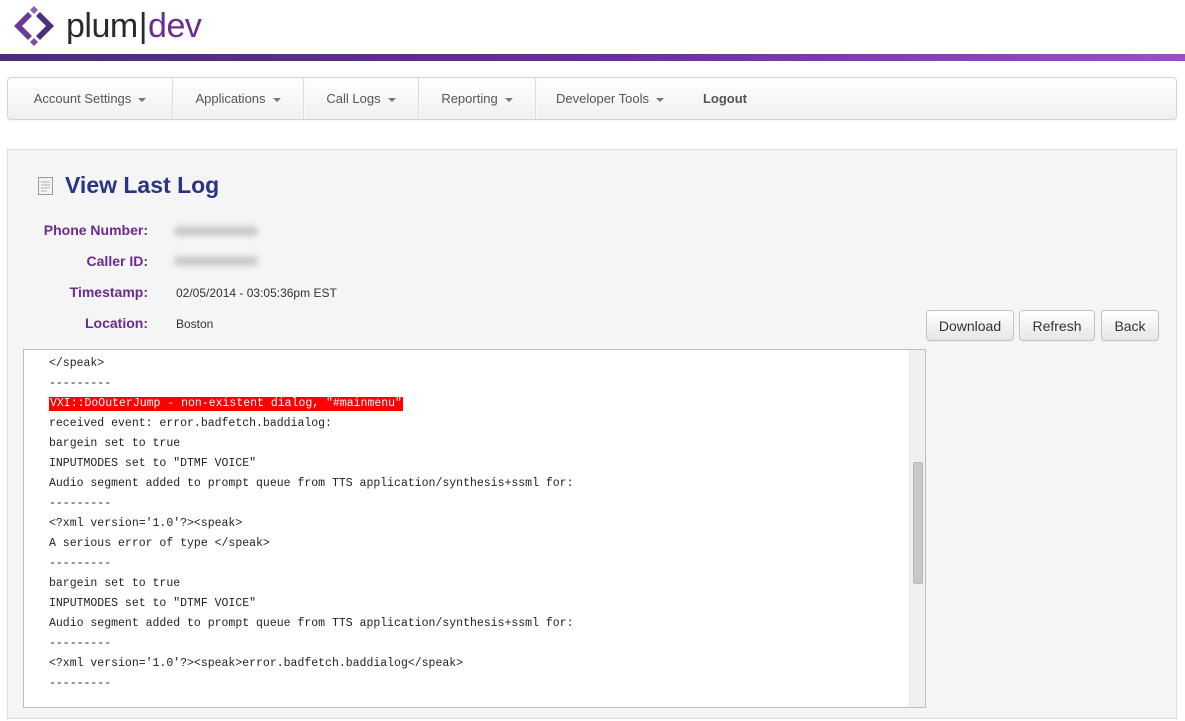 This screenshot has width=1185, height=721. Describe the element at coordinates (230, 98) in the screenshot. I see `nav-applications-label: Applications` at that location.